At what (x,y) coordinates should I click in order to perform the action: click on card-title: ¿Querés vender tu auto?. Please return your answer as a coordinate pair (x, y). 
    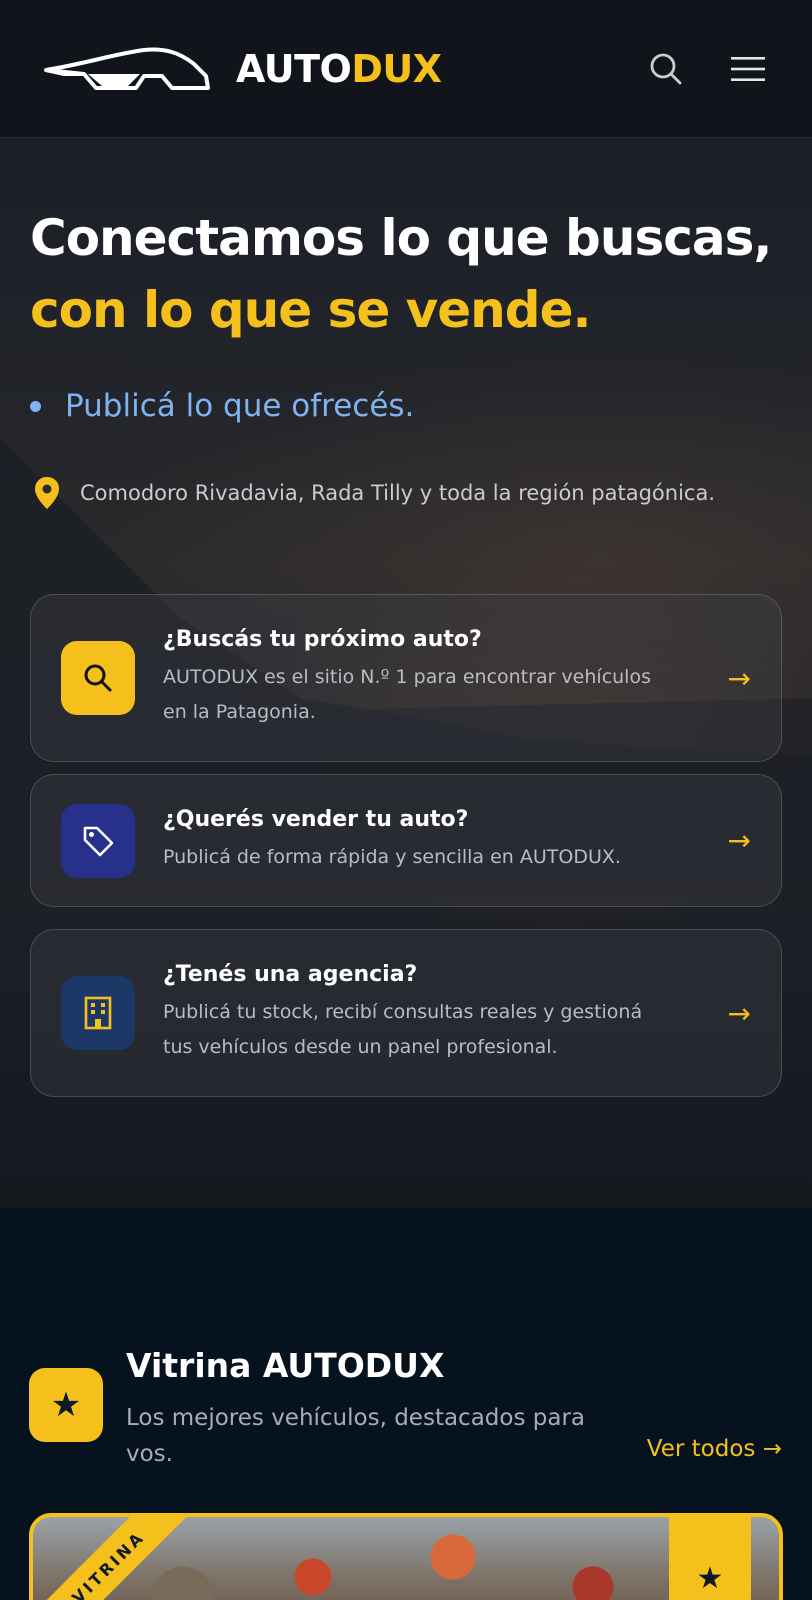
    Looking at the image, I should click on (316, 819).